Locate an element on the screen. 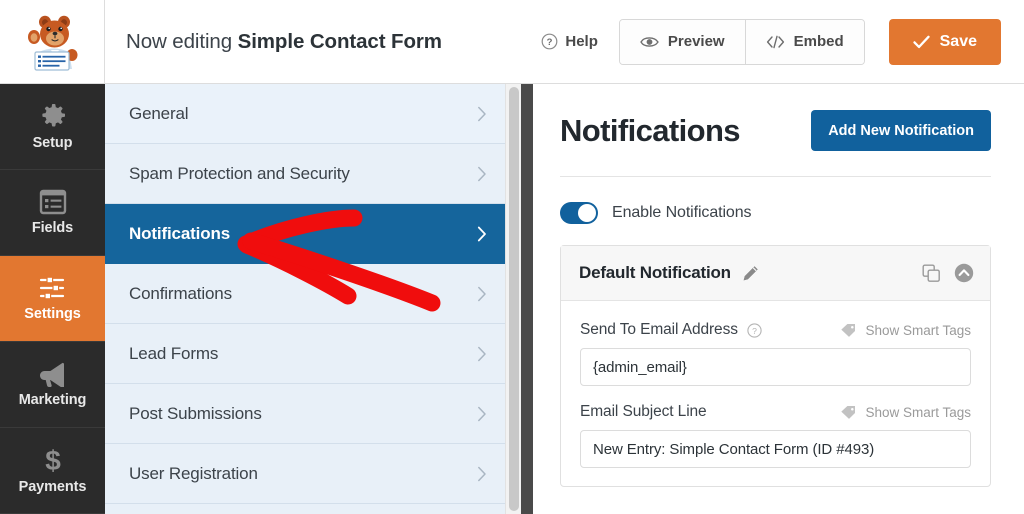  save-button: Save is located at coordinates (944, 41).